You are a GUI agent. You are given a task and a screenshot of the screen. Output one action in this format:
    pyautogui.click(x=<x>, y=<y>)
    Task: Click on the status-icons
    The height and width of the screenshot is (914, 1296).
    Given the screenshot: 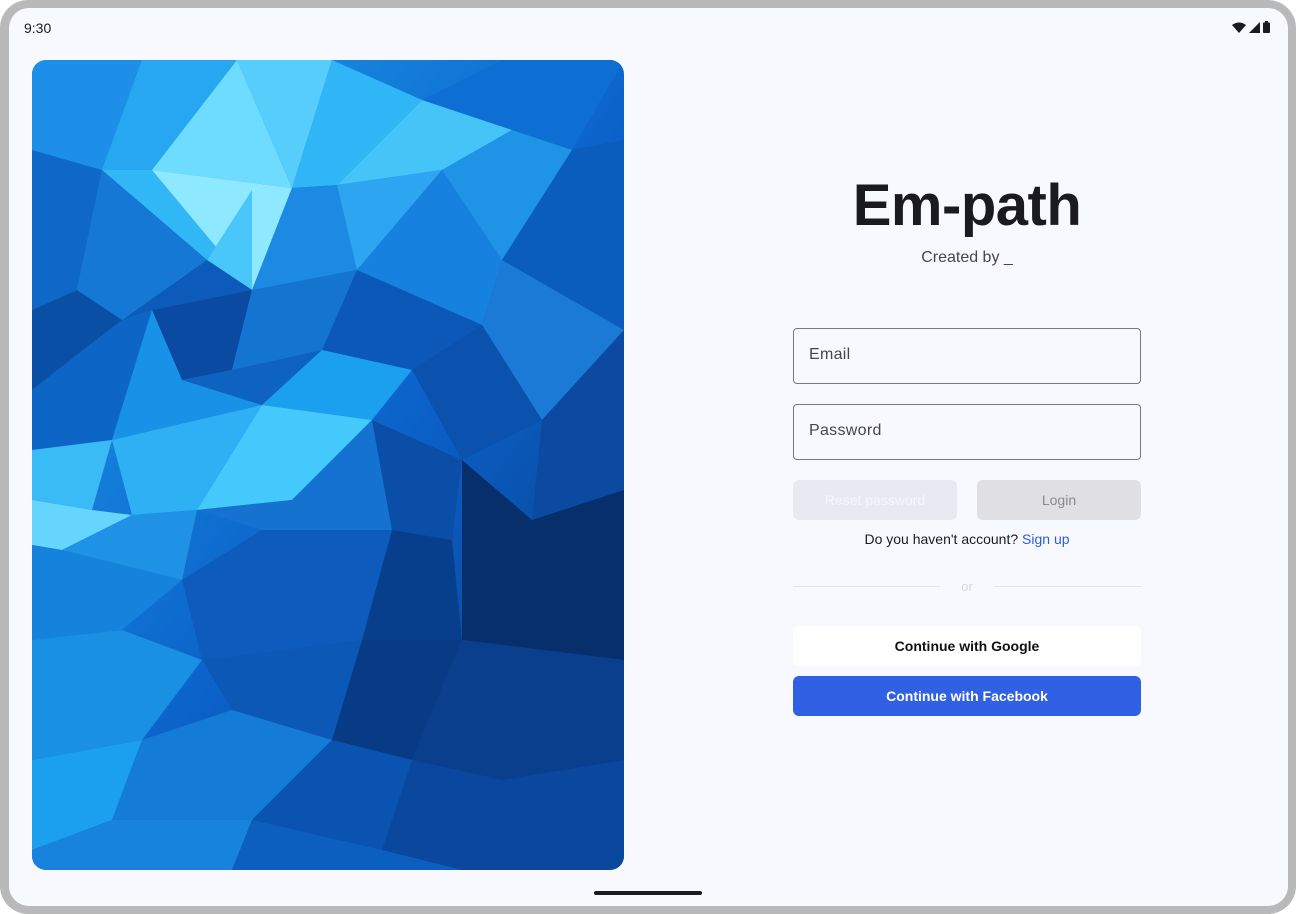 What is the action you would take?
    pyautogui.click(x=1251, y=27)
    